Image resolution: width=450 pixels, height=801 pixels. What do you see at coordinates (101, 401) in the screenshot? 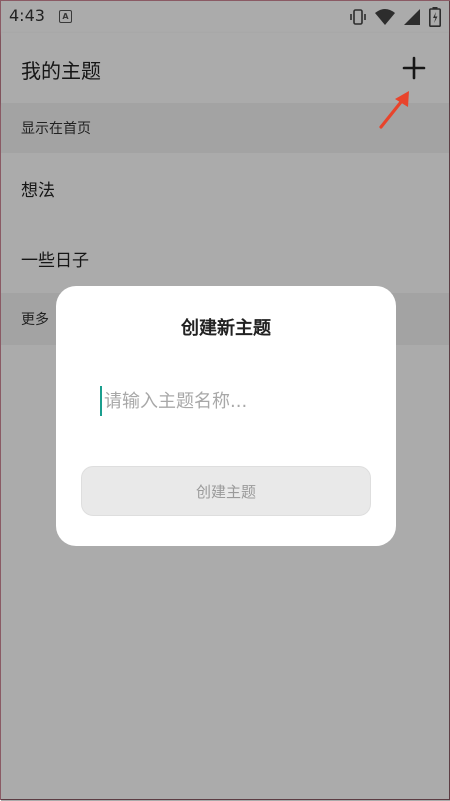
I see `text-caret` at bounding box center [101, 401].